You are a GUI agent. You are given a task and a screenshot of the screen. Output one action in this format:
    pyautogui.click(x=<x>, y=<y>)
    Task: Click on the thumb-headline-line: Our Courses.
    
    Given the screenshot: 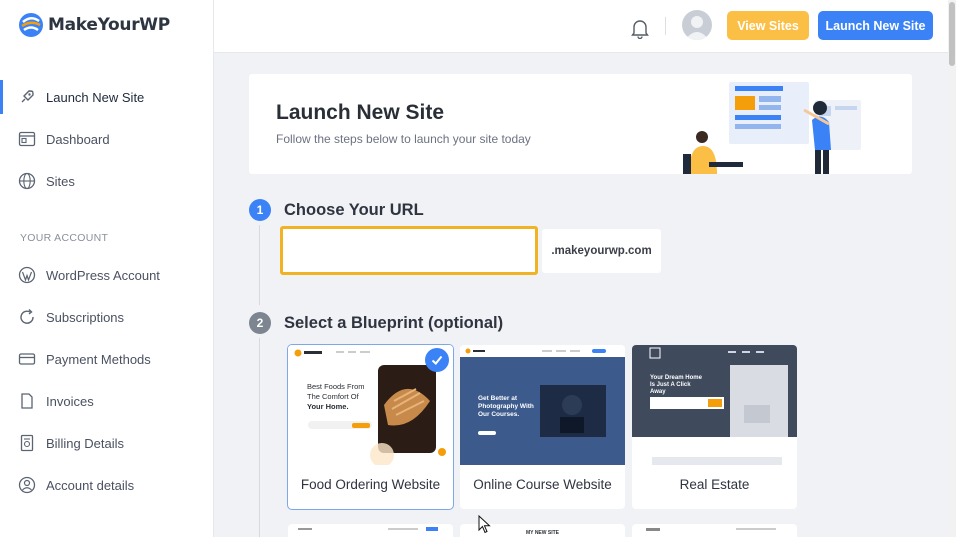 What is the action you would take?
    pyautogui.click(x=498, y=414)
    